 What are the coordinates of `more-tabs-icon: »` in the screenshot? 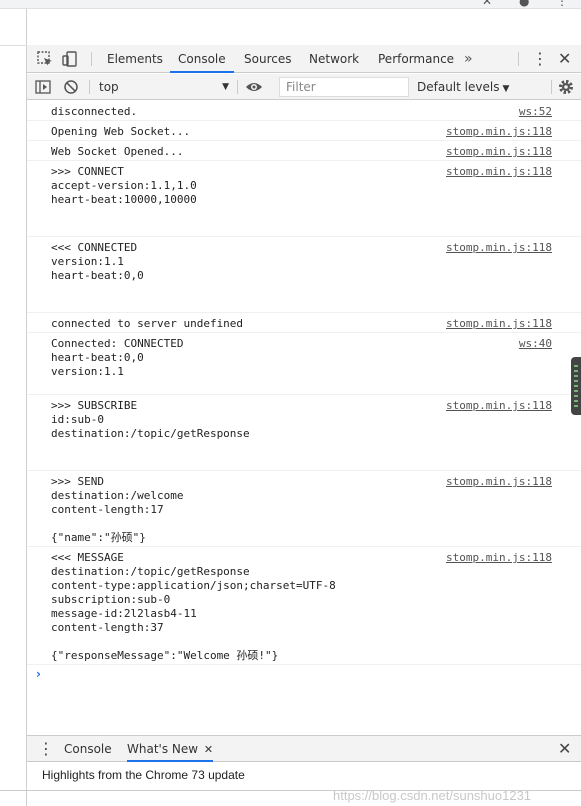 It's located at (468, 59).